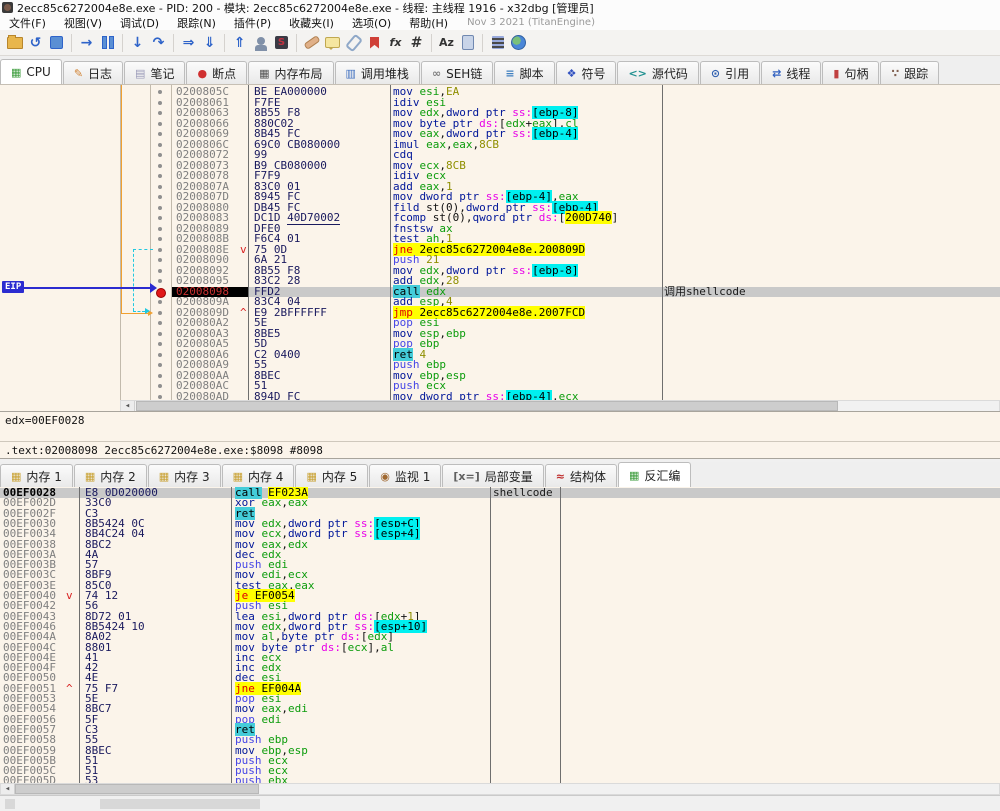 The height and width of the screenshot is (811, 1000). Describe the element at coordinates (500, 708) in the screenshot. I see `disasm-row: 00EF0054 8BC7 mov eax,edi` at that location.